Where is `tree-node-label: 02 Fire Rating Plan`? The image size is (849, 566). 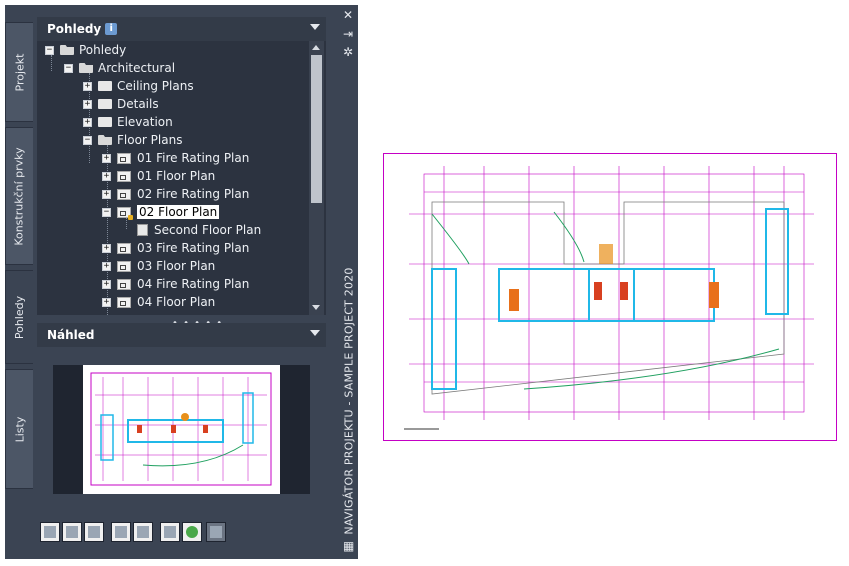
tree-node-label: 02 Fire Rating Plan is located at coordinates (193, 194).